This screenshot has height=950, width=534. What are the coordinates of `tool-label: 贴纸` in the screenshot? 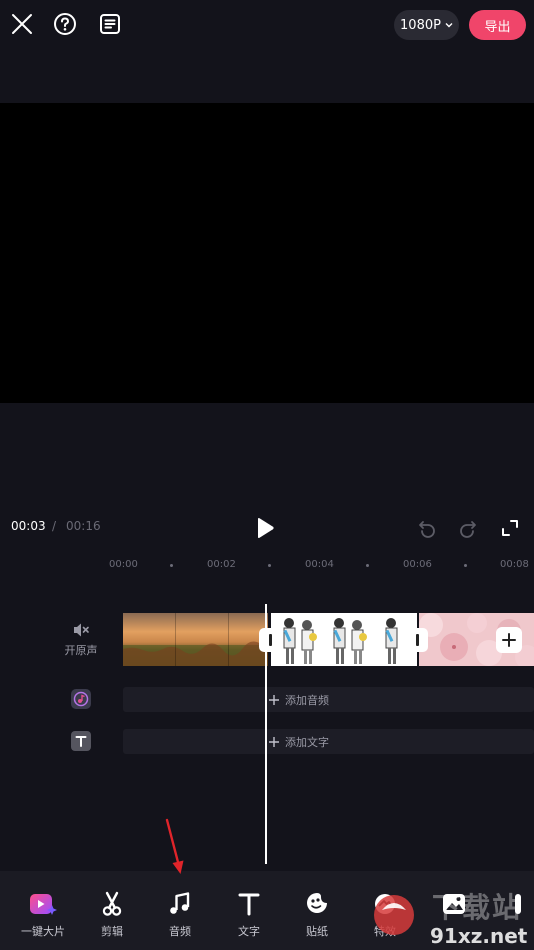 It's located at (317, 931).